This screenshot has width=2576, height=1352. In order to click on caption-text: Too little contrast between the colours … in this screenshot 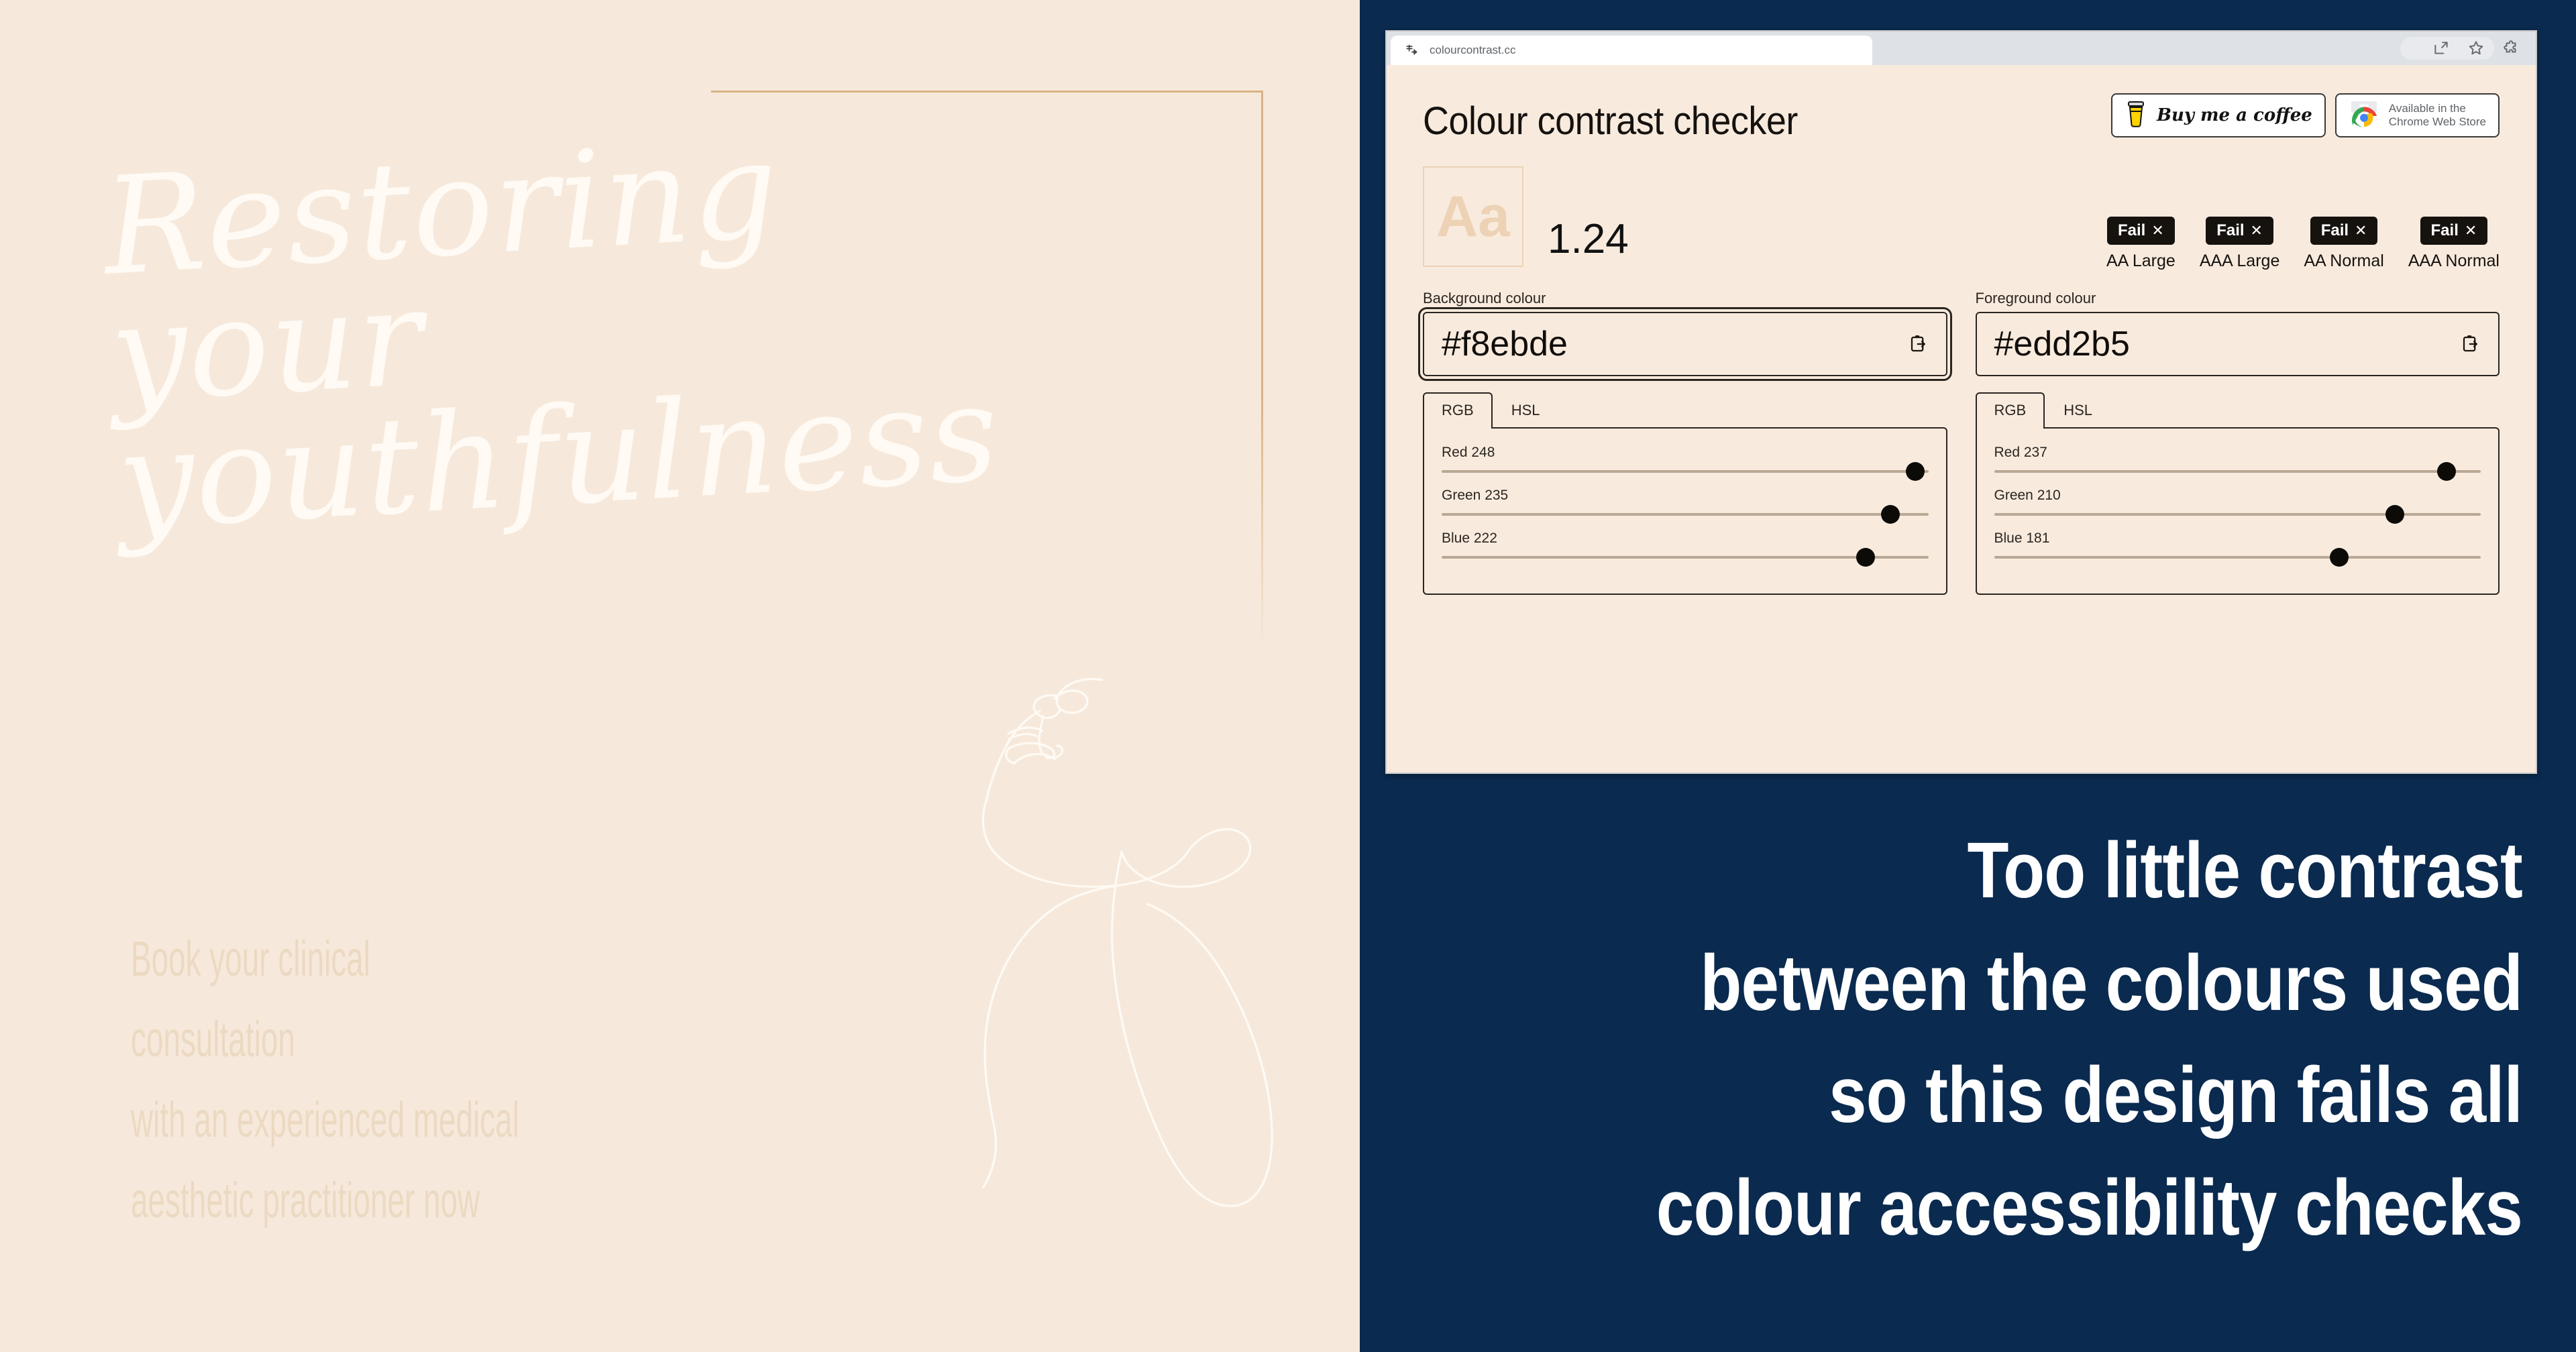, I will do `click(2089, 1039)`.